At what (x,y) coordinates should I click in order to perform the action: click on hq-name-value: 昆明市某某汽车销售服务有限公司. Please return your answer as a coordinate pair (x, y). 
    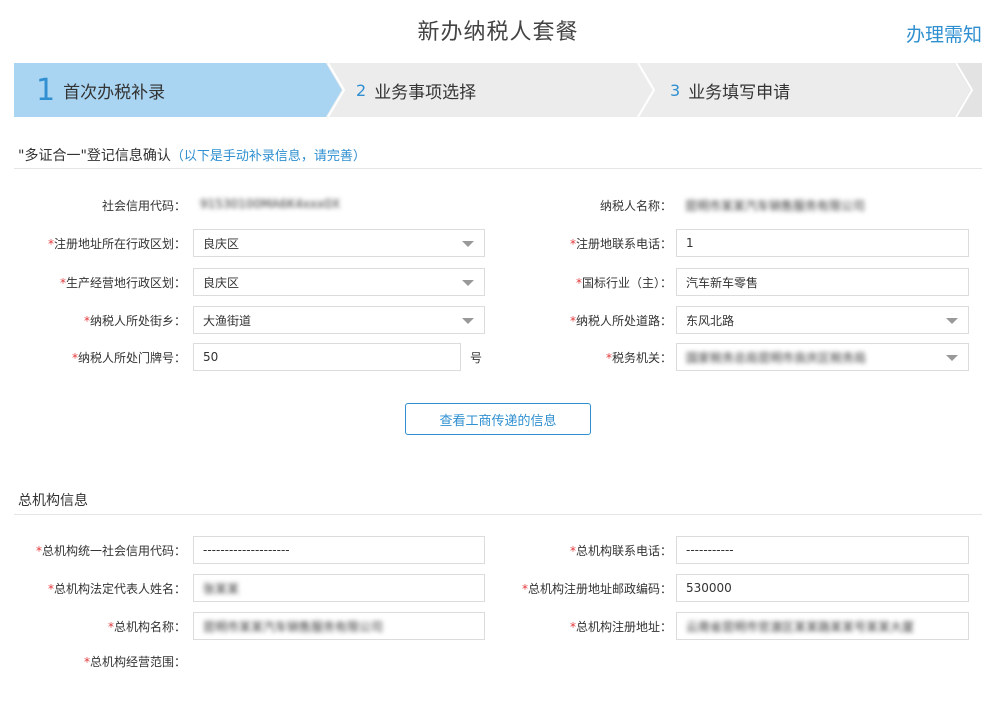
    Looking at the image, I should click on (293, 626).